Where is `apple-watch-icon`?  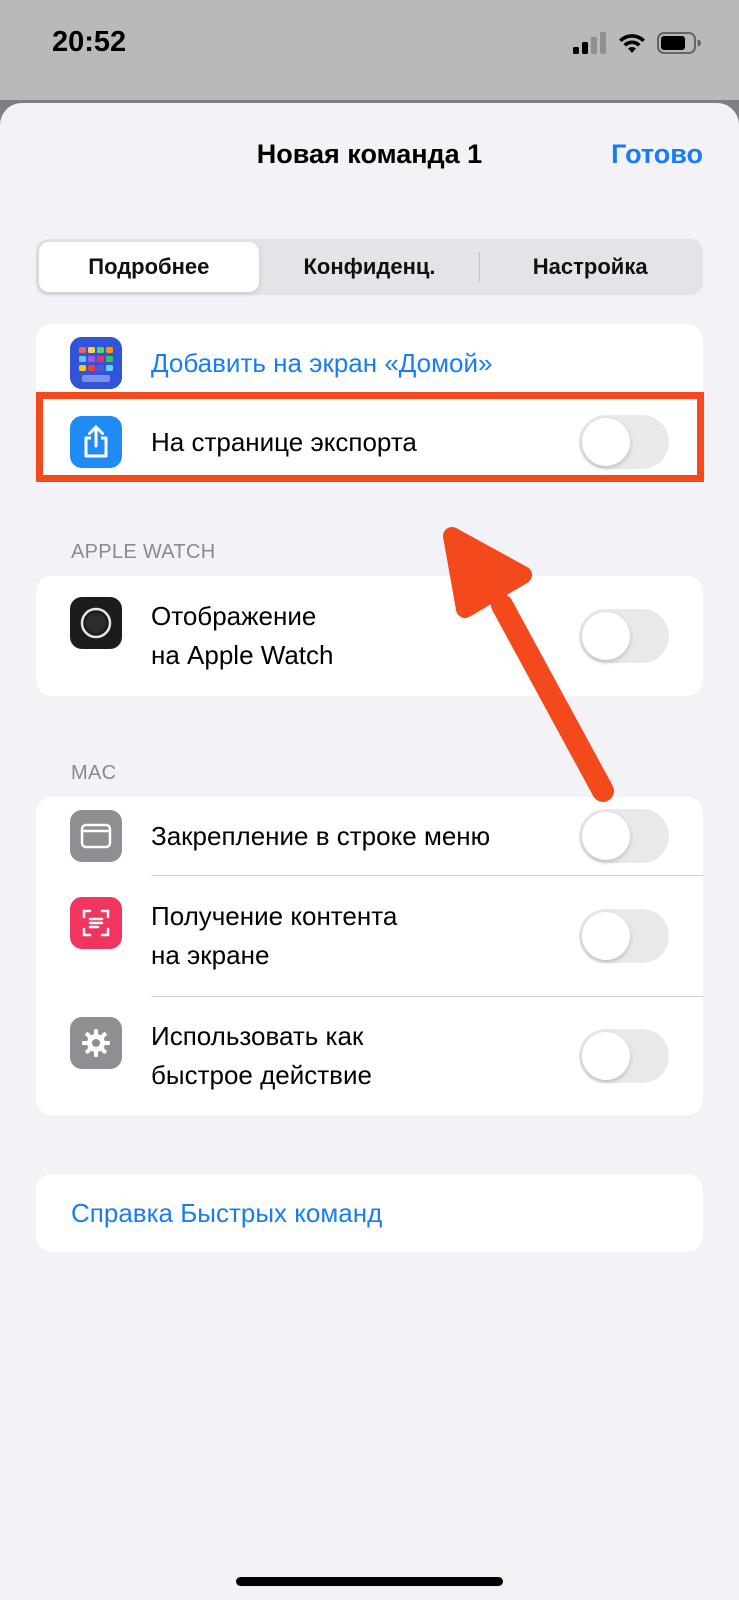
apple-watch-icon is located at coordinates (96, 623).